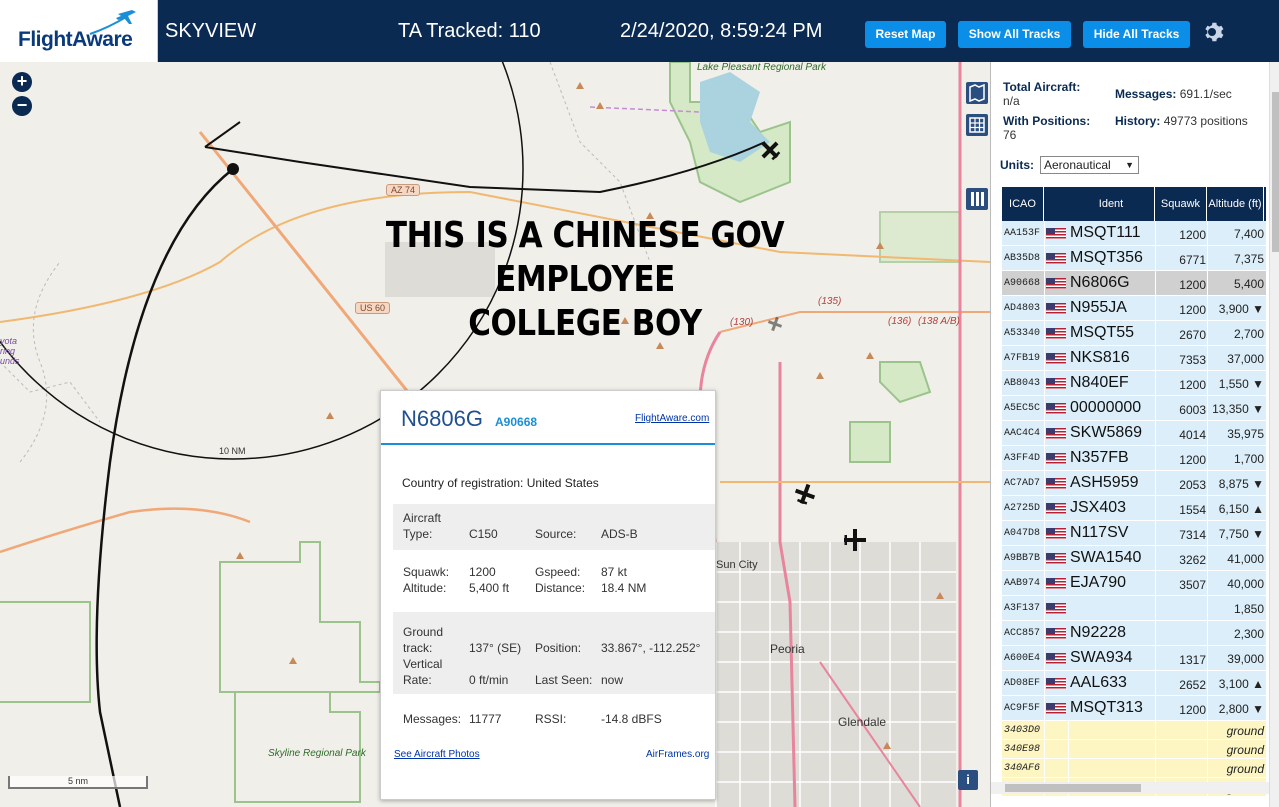 Image resolution: width=1279 pixels, height=807 pixels. I want to click on logo-text: FlightAware, so click(75, 39).